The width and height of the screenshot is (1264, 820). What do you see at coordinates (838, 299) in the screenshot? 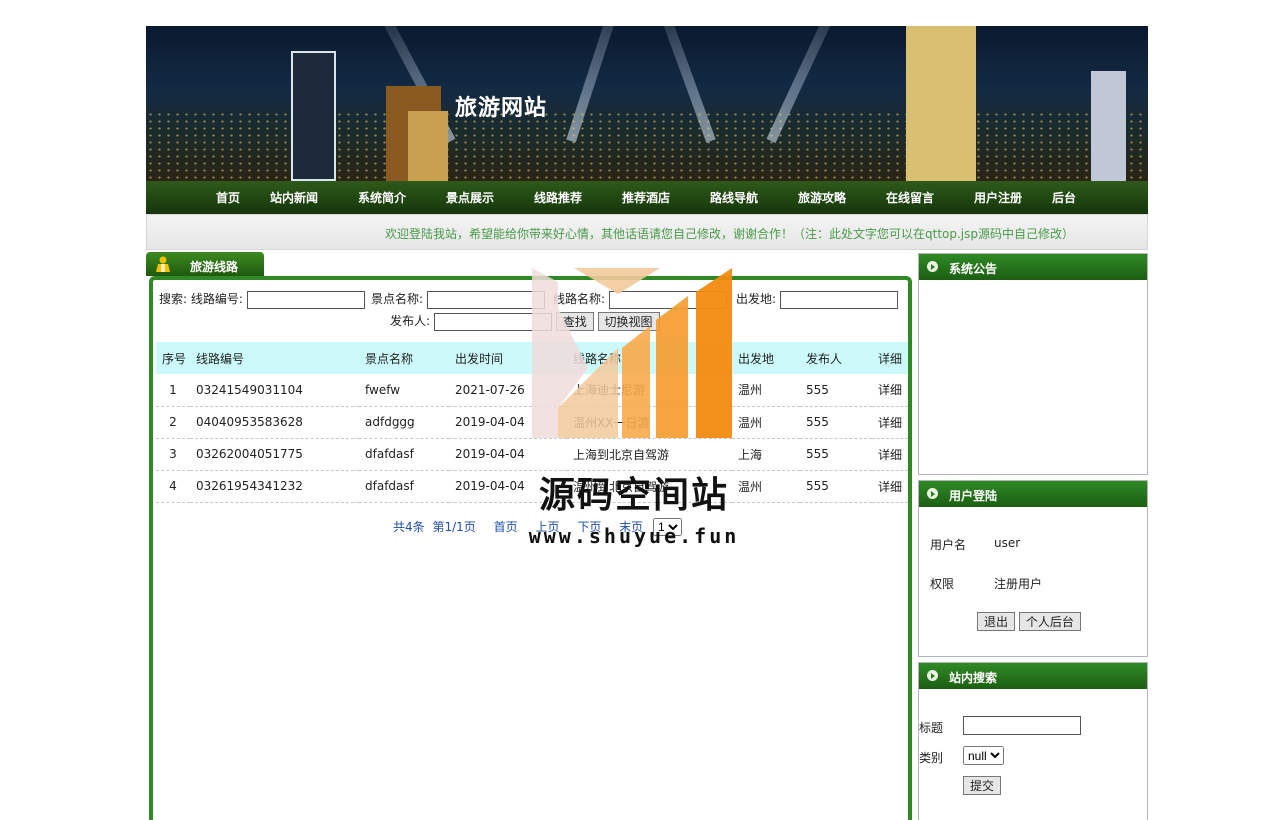
I see `departure-input` at bounding box center [838, 299].